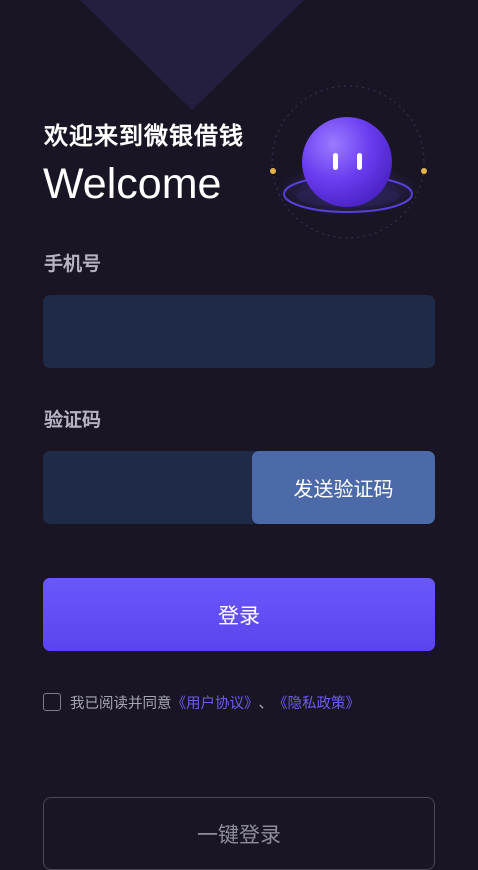 This screenshot has height=870, width=478. I want to click on greeting-title: 欢迎来到微银借钱, so click(144, 136).